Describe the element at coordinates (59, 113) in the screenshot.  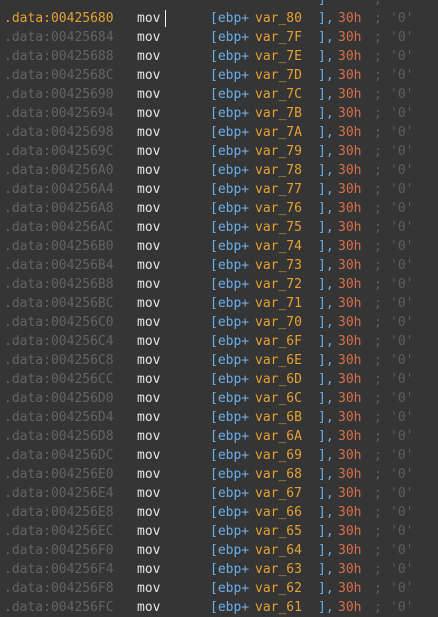
I see `address-label: .data:00425694` at that location.